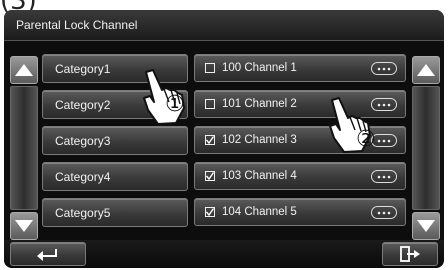 The image size is (448, 270). What do you see at coordinates (83, 177) in the screenshot?
I see `category-label: Category4` at bounding box center [83, 177].